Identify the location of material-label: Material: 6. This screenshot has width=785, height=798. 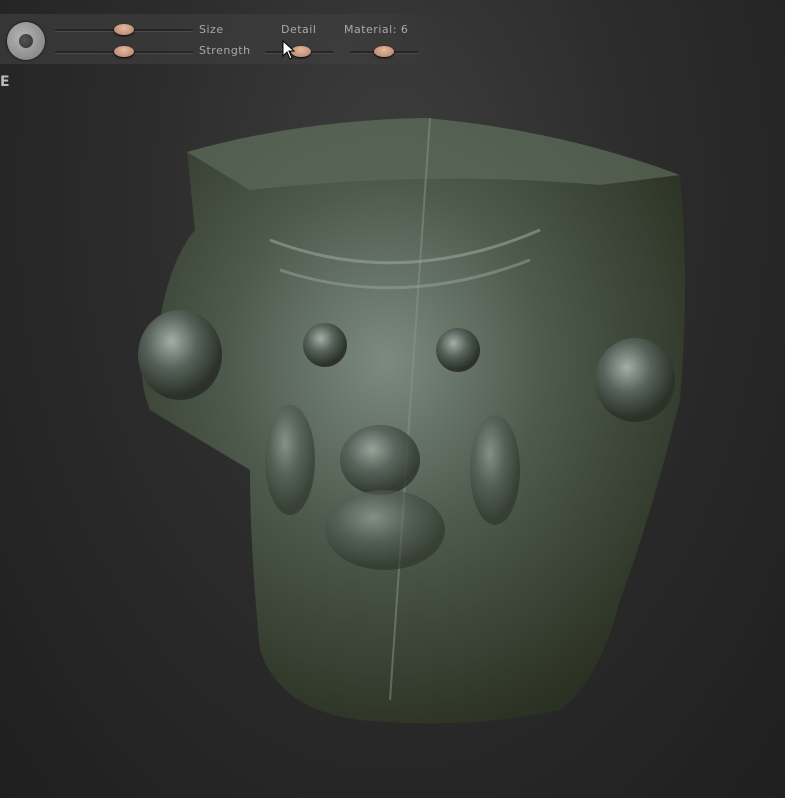
(376, 29).